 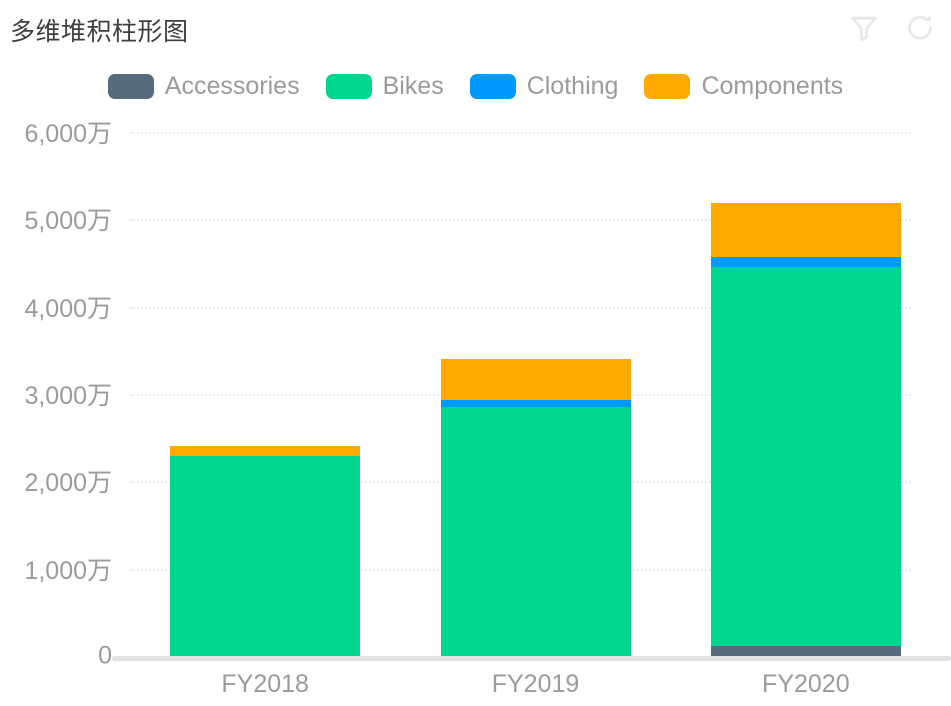 I want to click on bar-segment-accessories, so click(x=805, y=650).